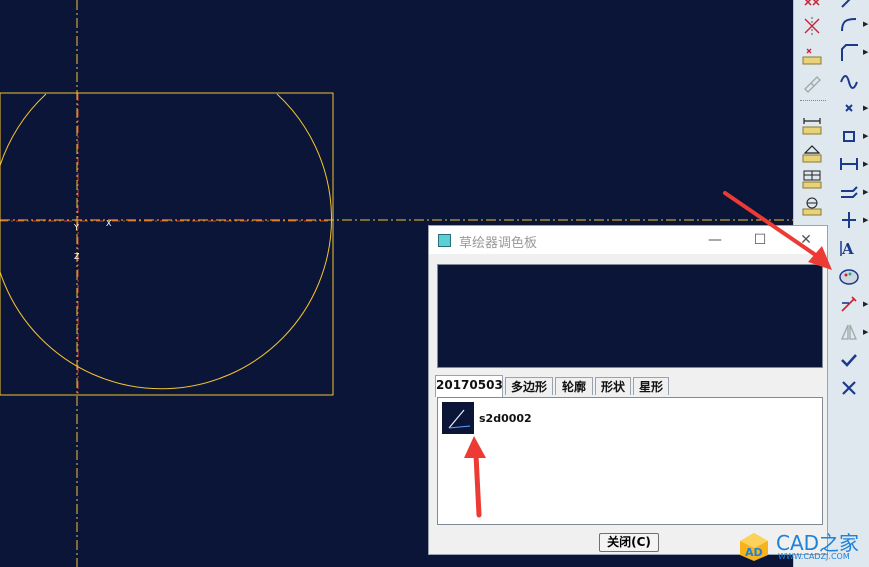  What do you see at coordinates (444, 240) in the screenshot?
I see `dialog-app-icon` at bounding box center [444, 240].